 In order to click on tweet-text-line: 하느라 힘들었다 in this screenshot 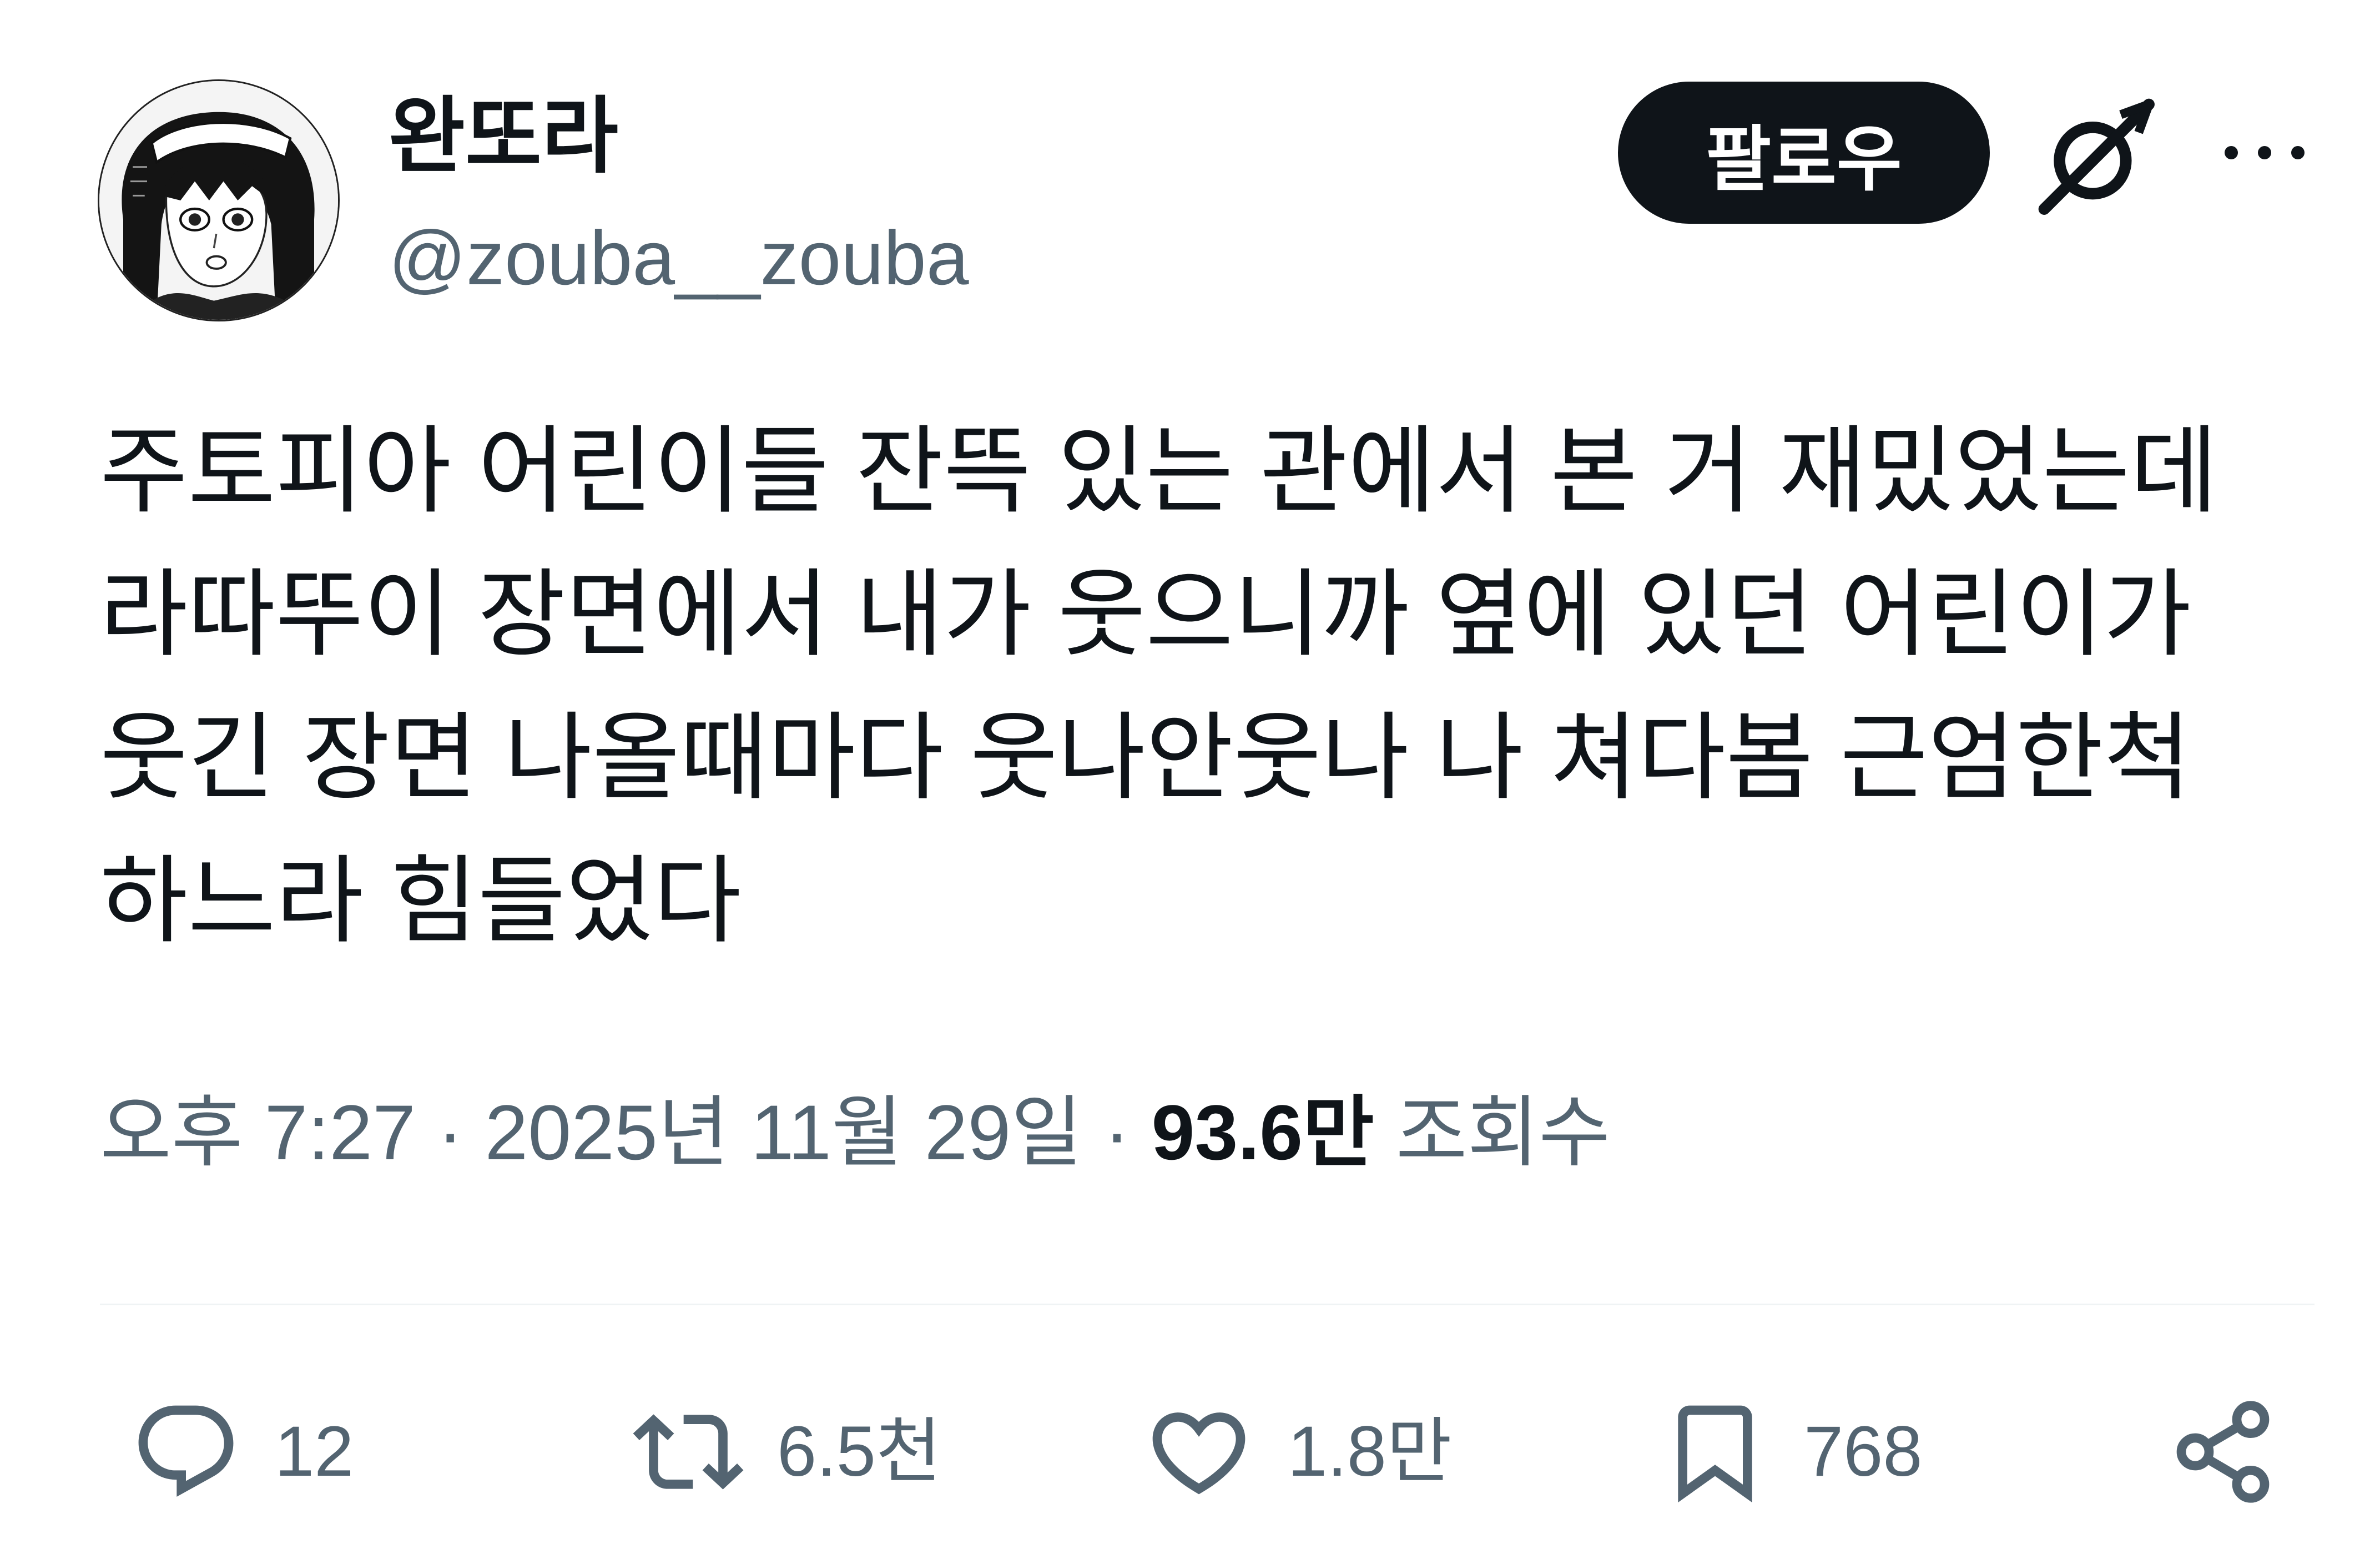, I will do `click(421, 901)`.